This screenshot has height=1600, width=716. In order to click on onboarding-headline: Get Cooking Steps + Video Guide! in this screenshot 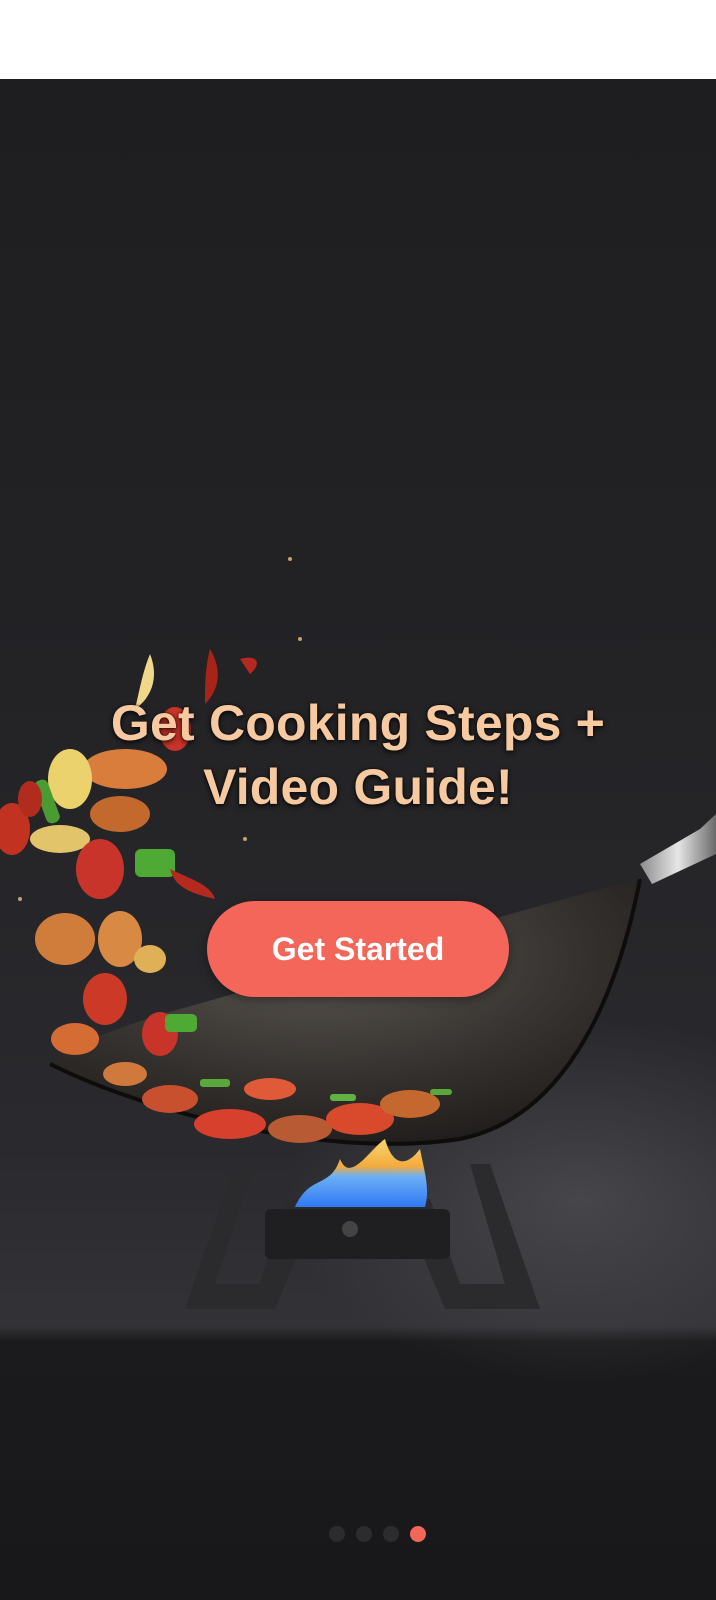, I will do `click(358, 755)`.